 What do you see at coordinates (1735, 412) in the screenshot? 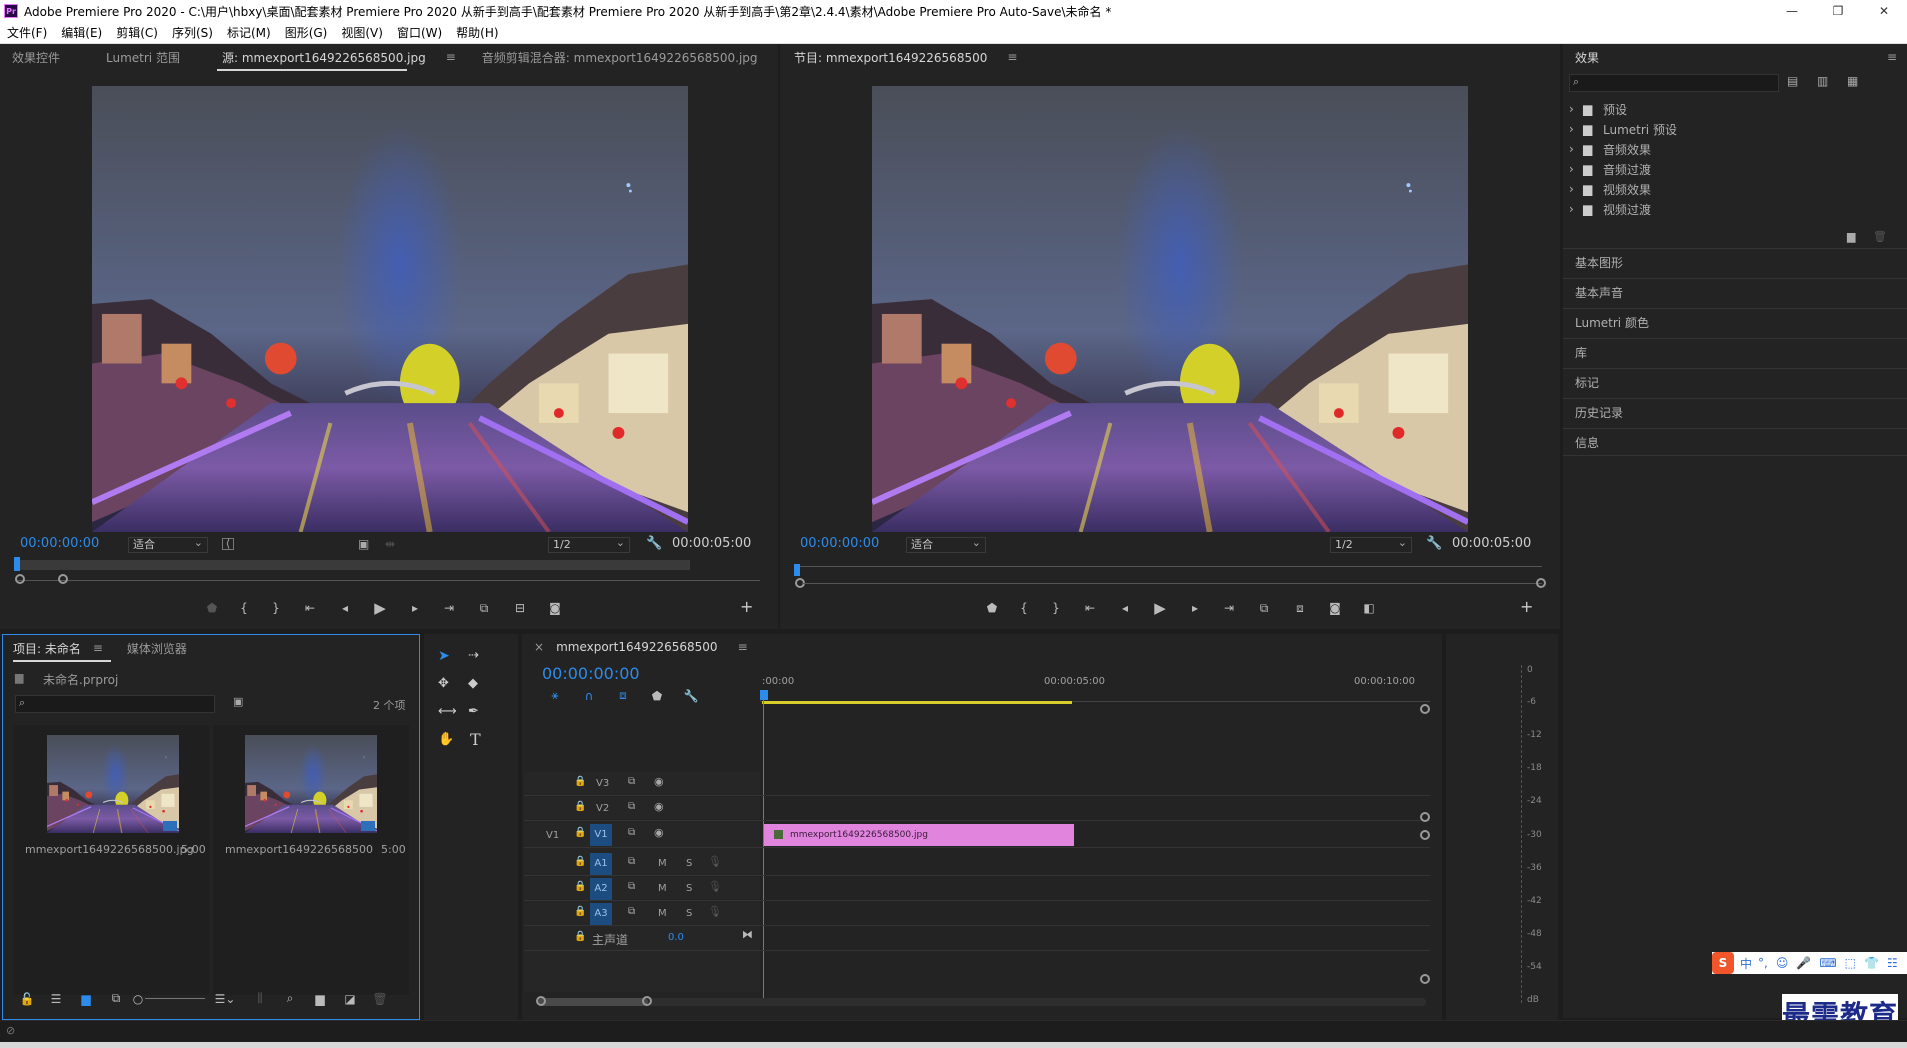
I see `panel-history: 历史记录` at bounding box center [1735, 412].